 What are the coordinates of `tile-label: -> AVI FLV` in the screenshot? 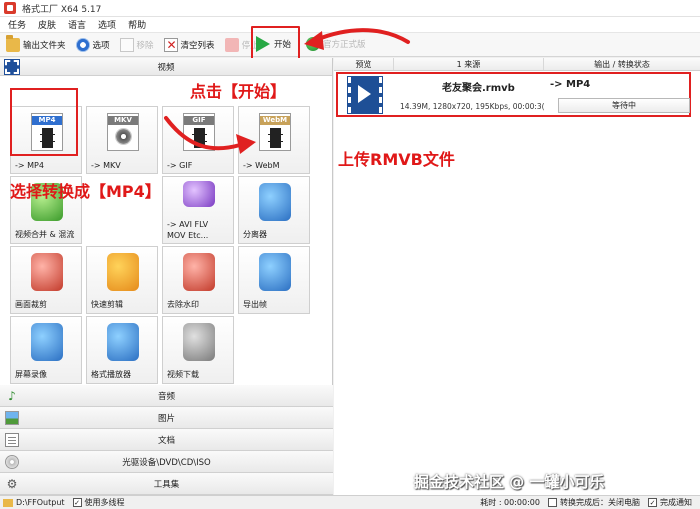 It's located at (188, 224).